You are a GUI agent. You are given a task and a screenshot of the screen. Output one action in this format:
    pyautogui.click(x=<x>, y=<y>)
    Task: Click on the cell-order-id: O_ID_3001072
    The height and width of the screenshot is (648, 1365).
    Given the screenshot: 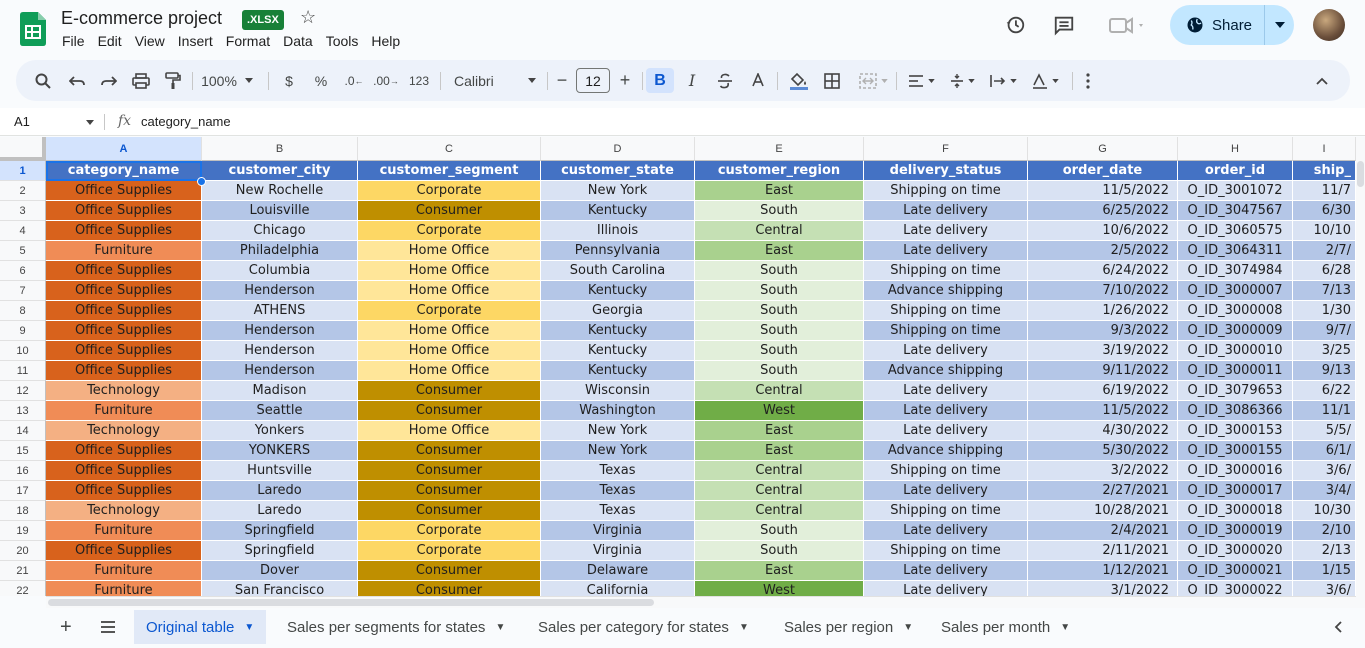 What is the action you would take?
    pyautogui.click(x=1235, y=191)
    